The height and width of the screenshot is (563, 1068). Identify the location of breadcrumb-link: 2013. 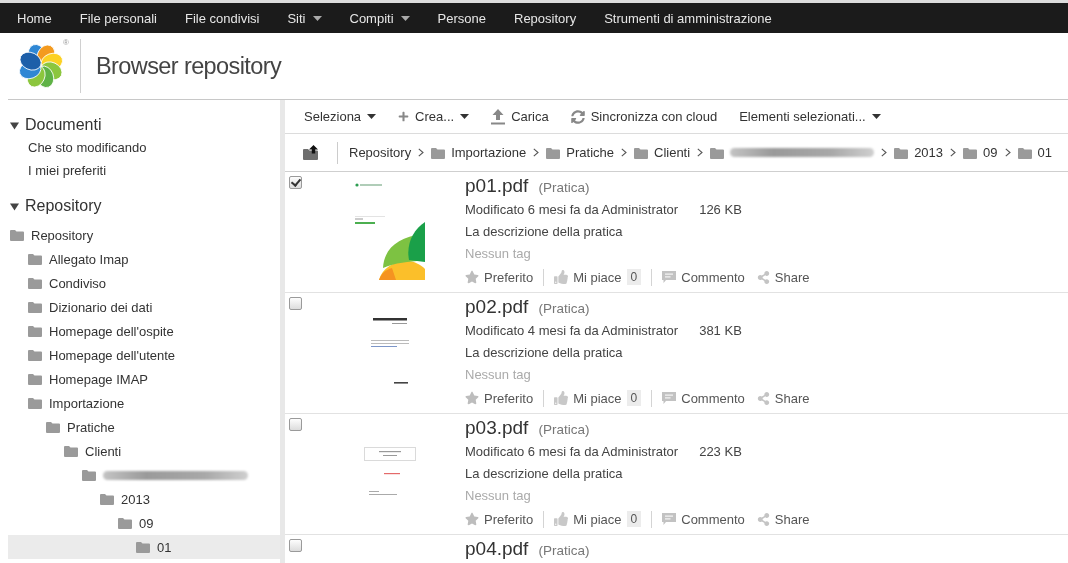
(919, 152).